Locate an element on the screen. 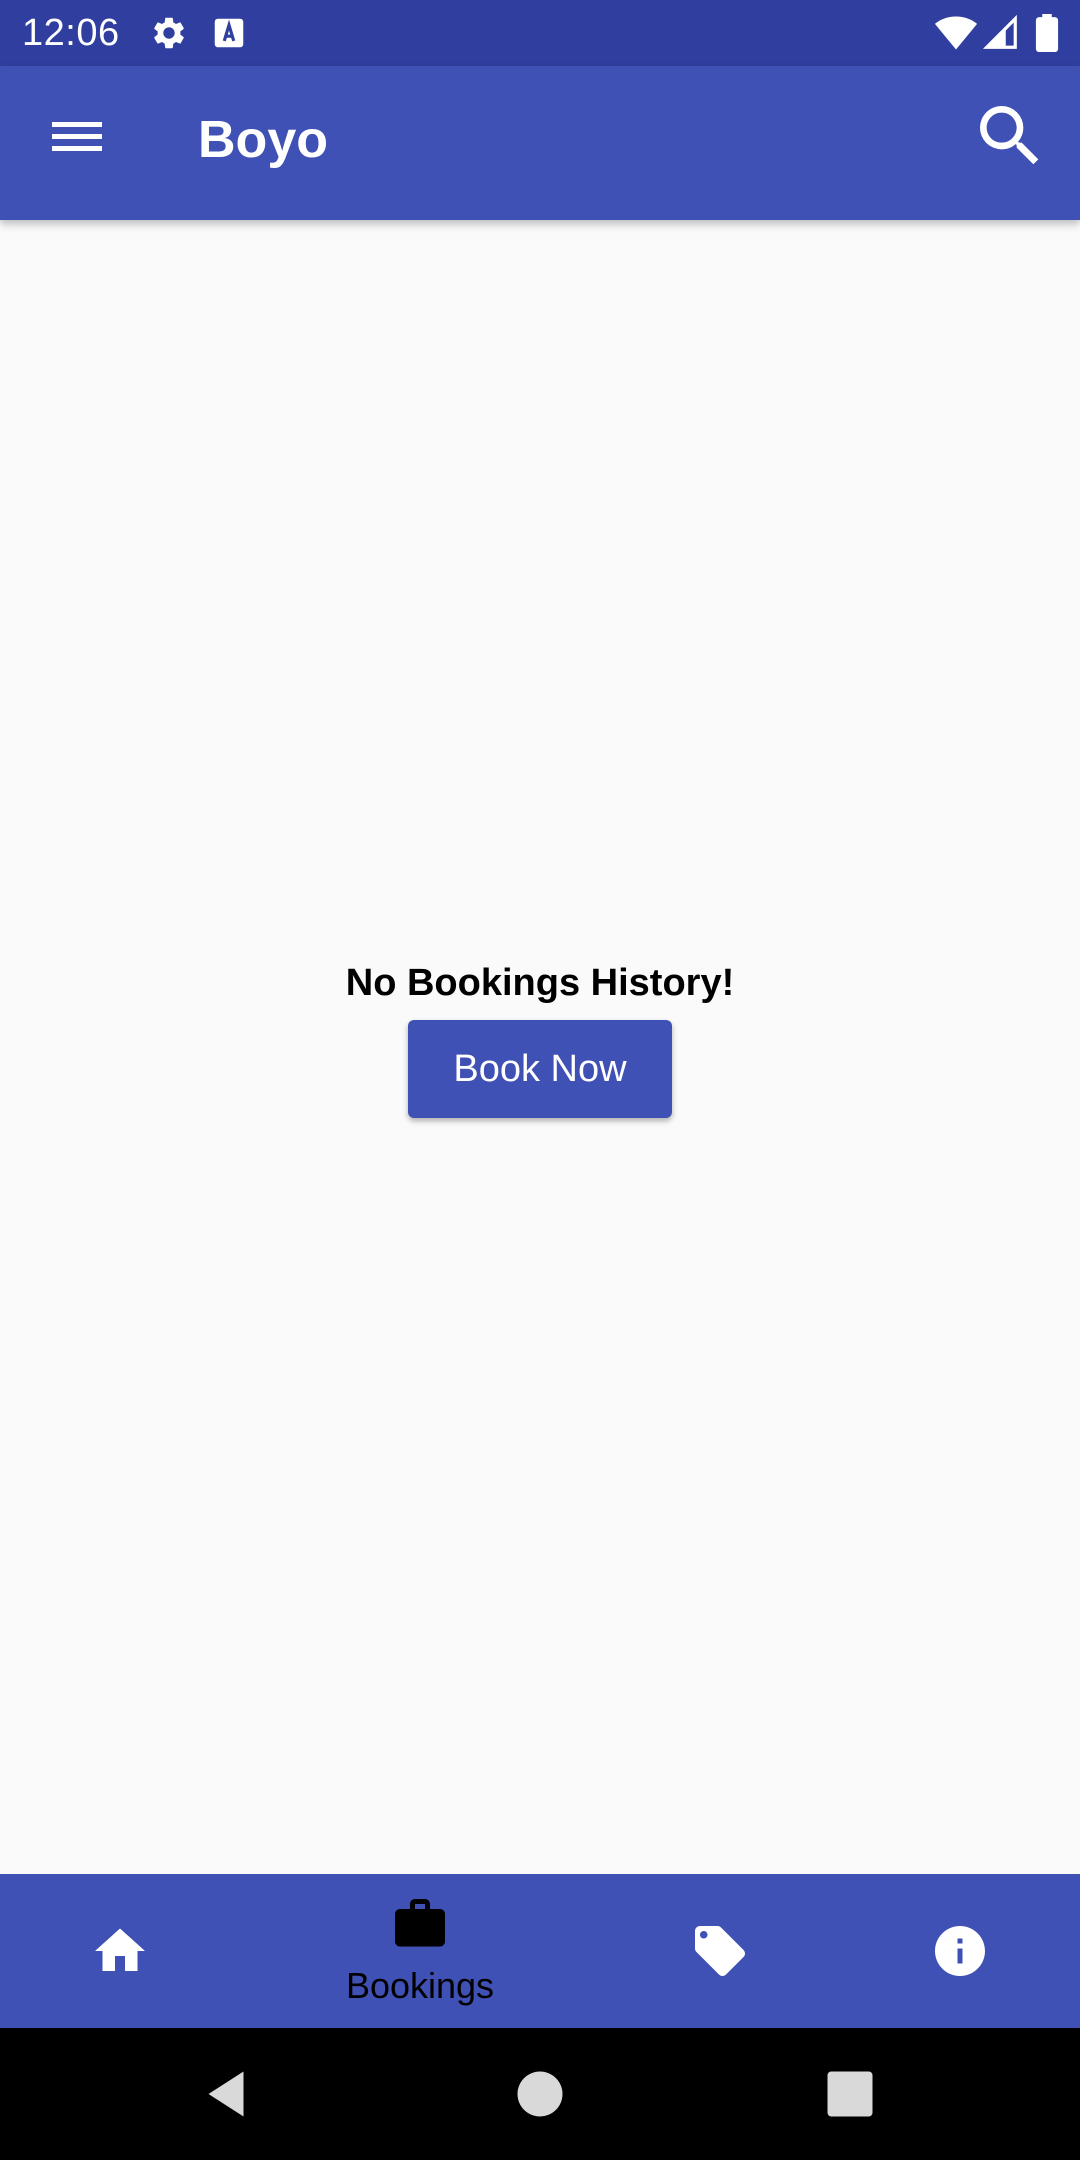 This screenshot has height=2160, width=1080. app-title: Boyo is located at coordinates (263, 140).